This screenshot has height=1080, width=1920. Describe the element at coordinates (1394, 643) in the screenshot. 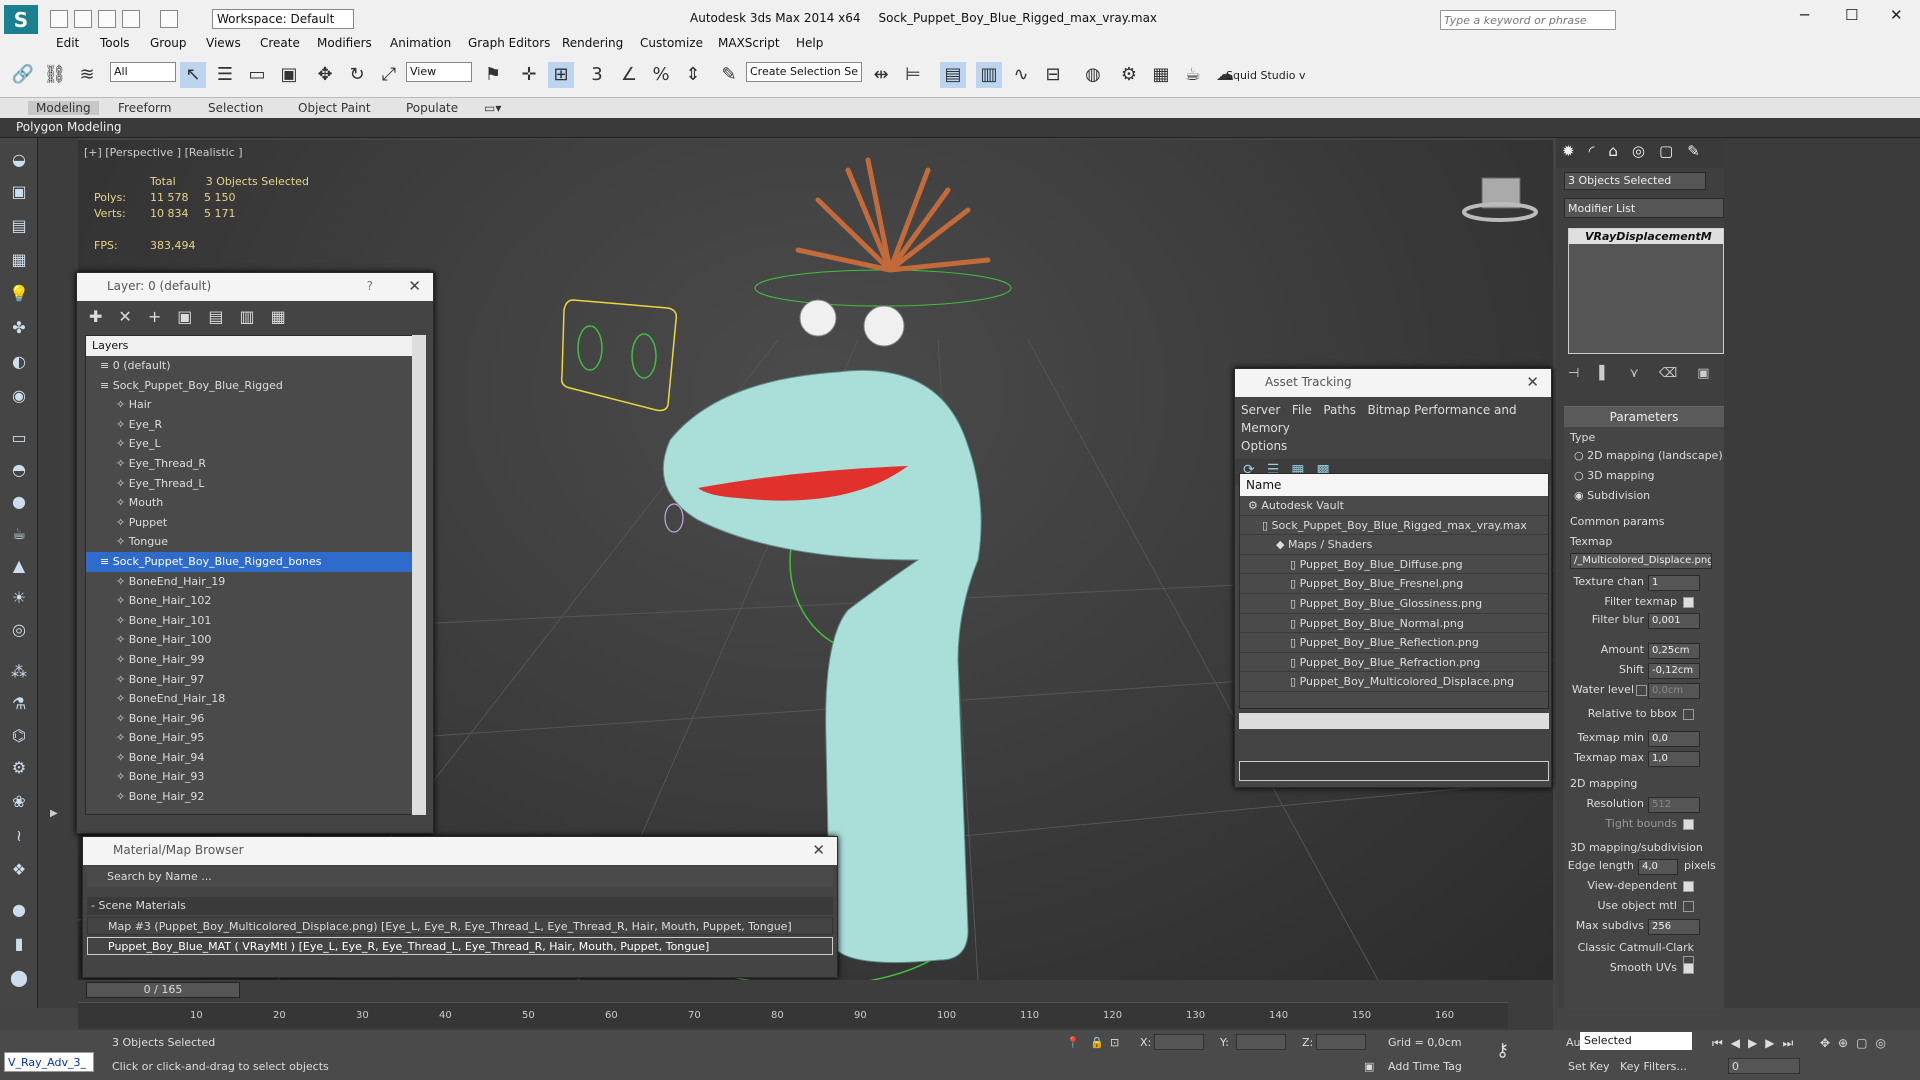

I see `asset-row: ▯ Puppet_Boy_Blue_Reflection.png` at that location.